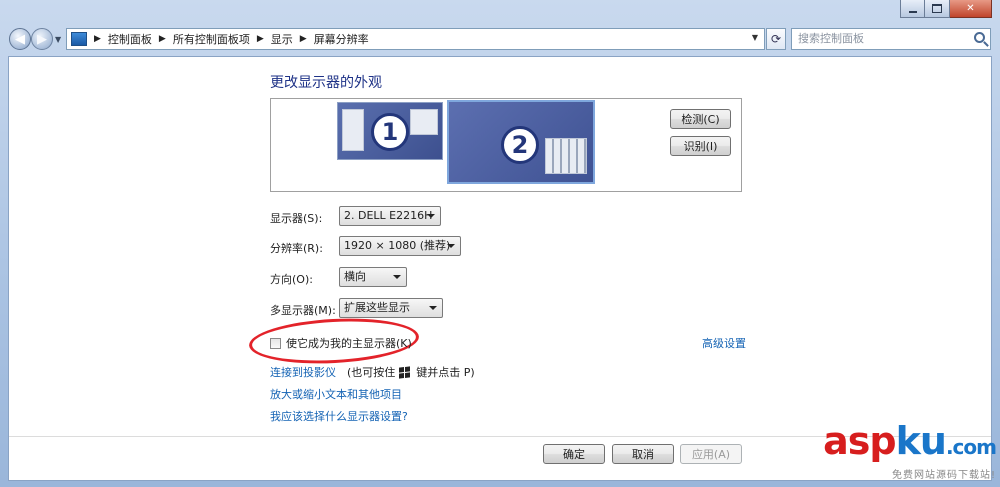 The image size is (1000, 487). I want to click on multiple-displays-label: 多显示器(M):, so click(303, 310).